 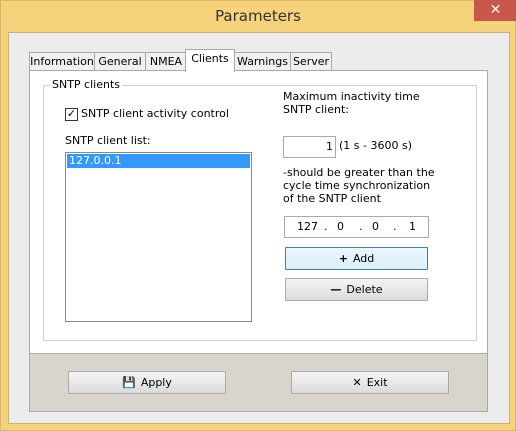 What do you see at coordinates (309, 147) in the screenshot?
I see `max-inactivity-stepper: 1` at bounding box center [309, 147].